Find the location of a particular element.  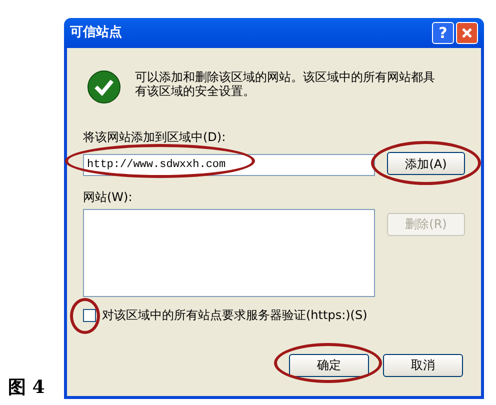

dialog-button: 取消 is located at coordinates (423, 365).